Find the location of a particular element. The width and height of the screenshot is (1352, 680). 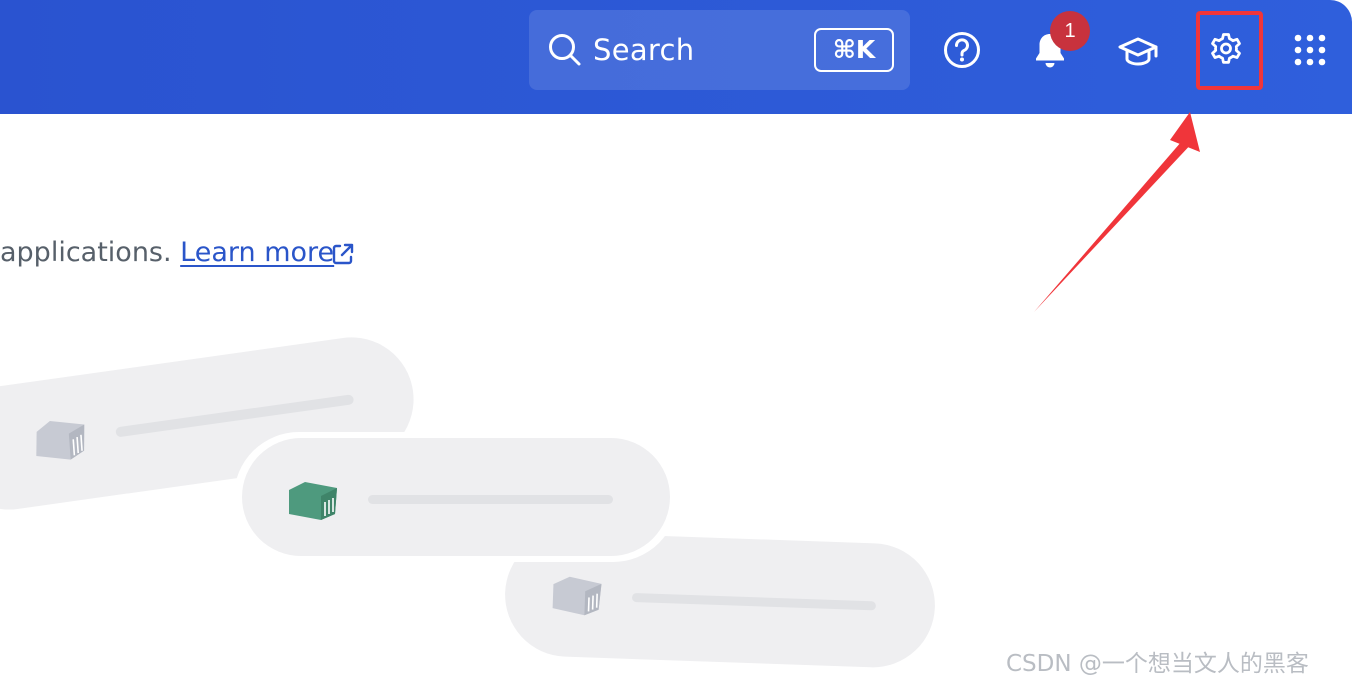

search-icon is located at coordinates (565, 50).